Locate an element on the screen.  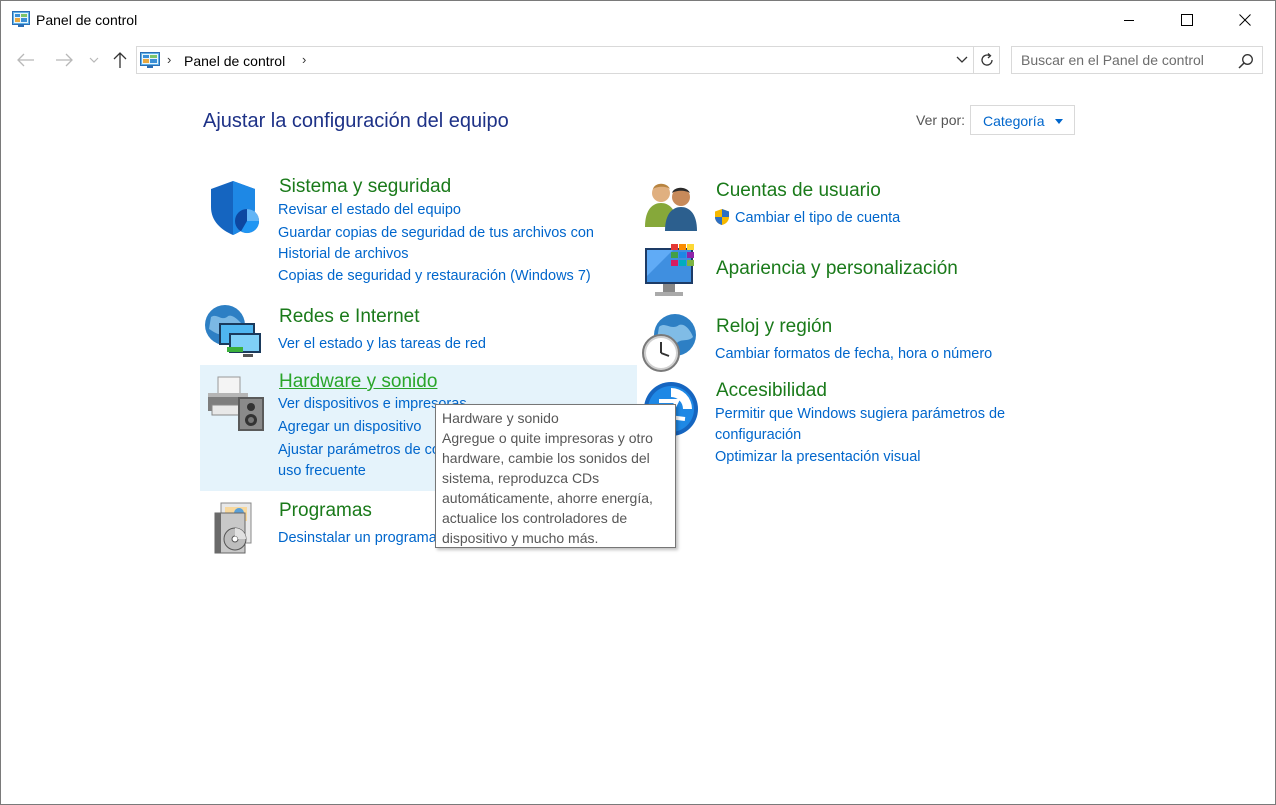
search-input is located at coordinates (1122, 60).